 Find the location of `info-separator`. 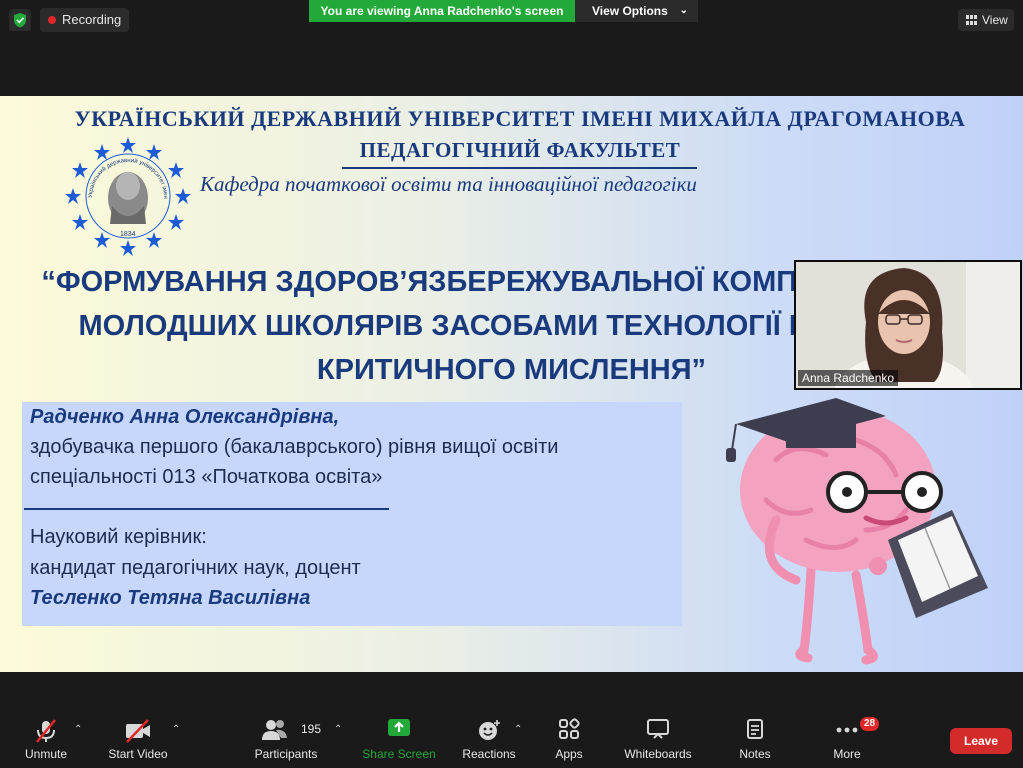

info-separator is located at coordinates (206, 509).